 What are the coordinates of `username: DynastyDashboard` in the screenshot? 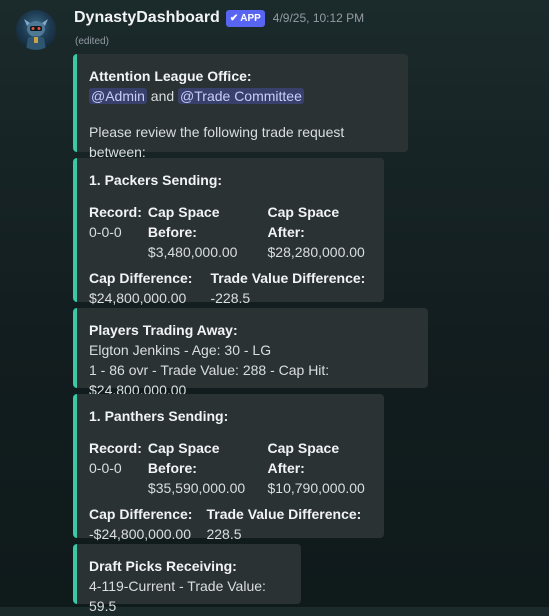 It's located at (147, 18).